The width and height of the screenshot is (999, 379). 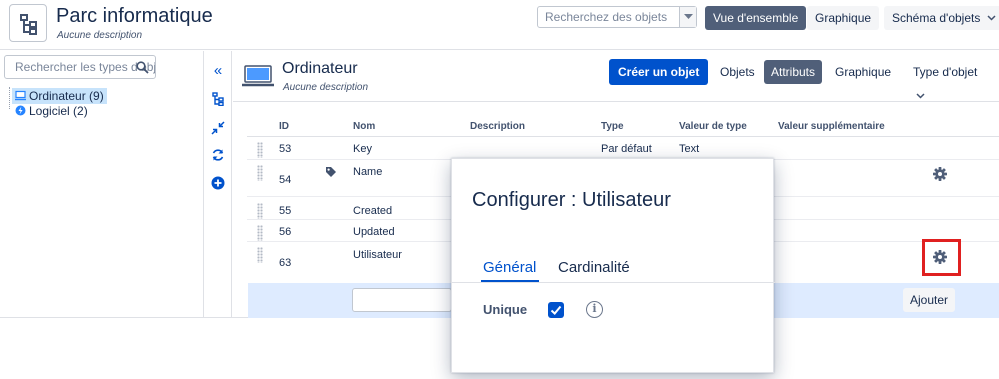 I want to click on row-type-value: Text, so click(x=689, y=149).